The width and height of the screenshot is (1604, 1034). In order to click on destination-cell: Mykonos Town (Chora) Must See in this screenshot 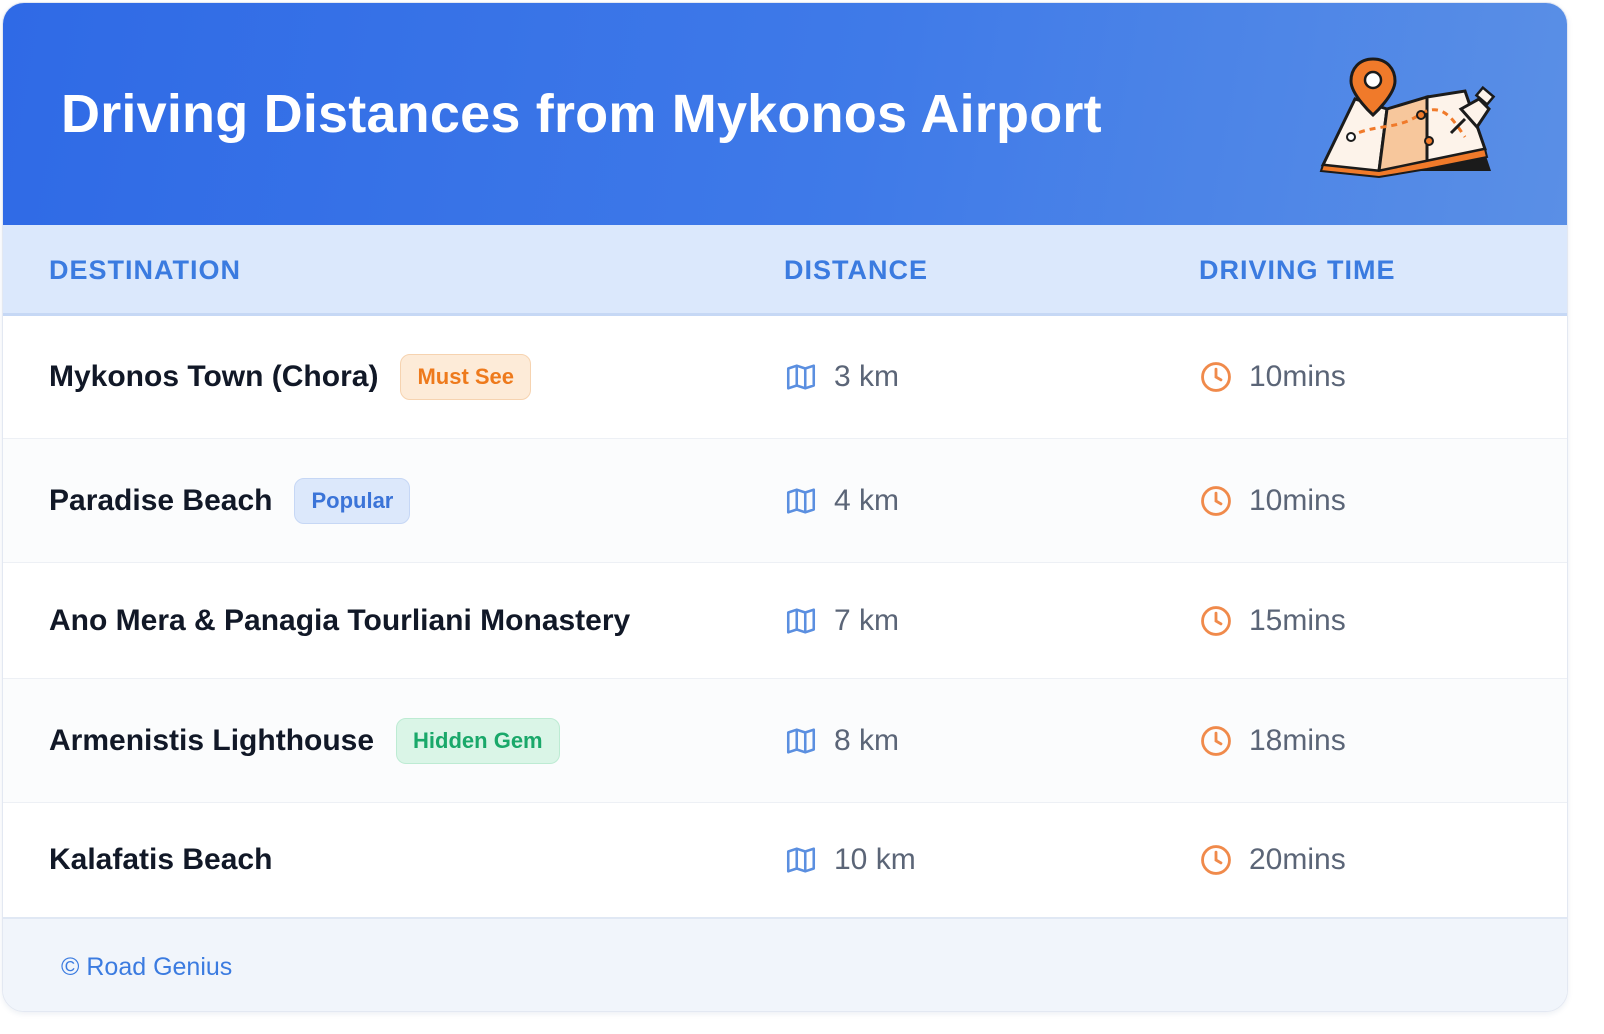, I will do `click(290, 377)`.